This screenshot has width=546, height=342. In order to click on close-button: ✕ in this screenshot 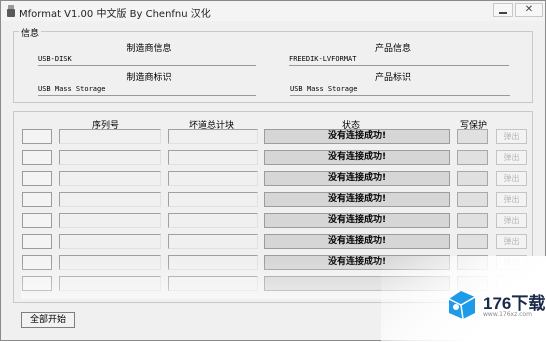, I will do `click(529, 10)`.